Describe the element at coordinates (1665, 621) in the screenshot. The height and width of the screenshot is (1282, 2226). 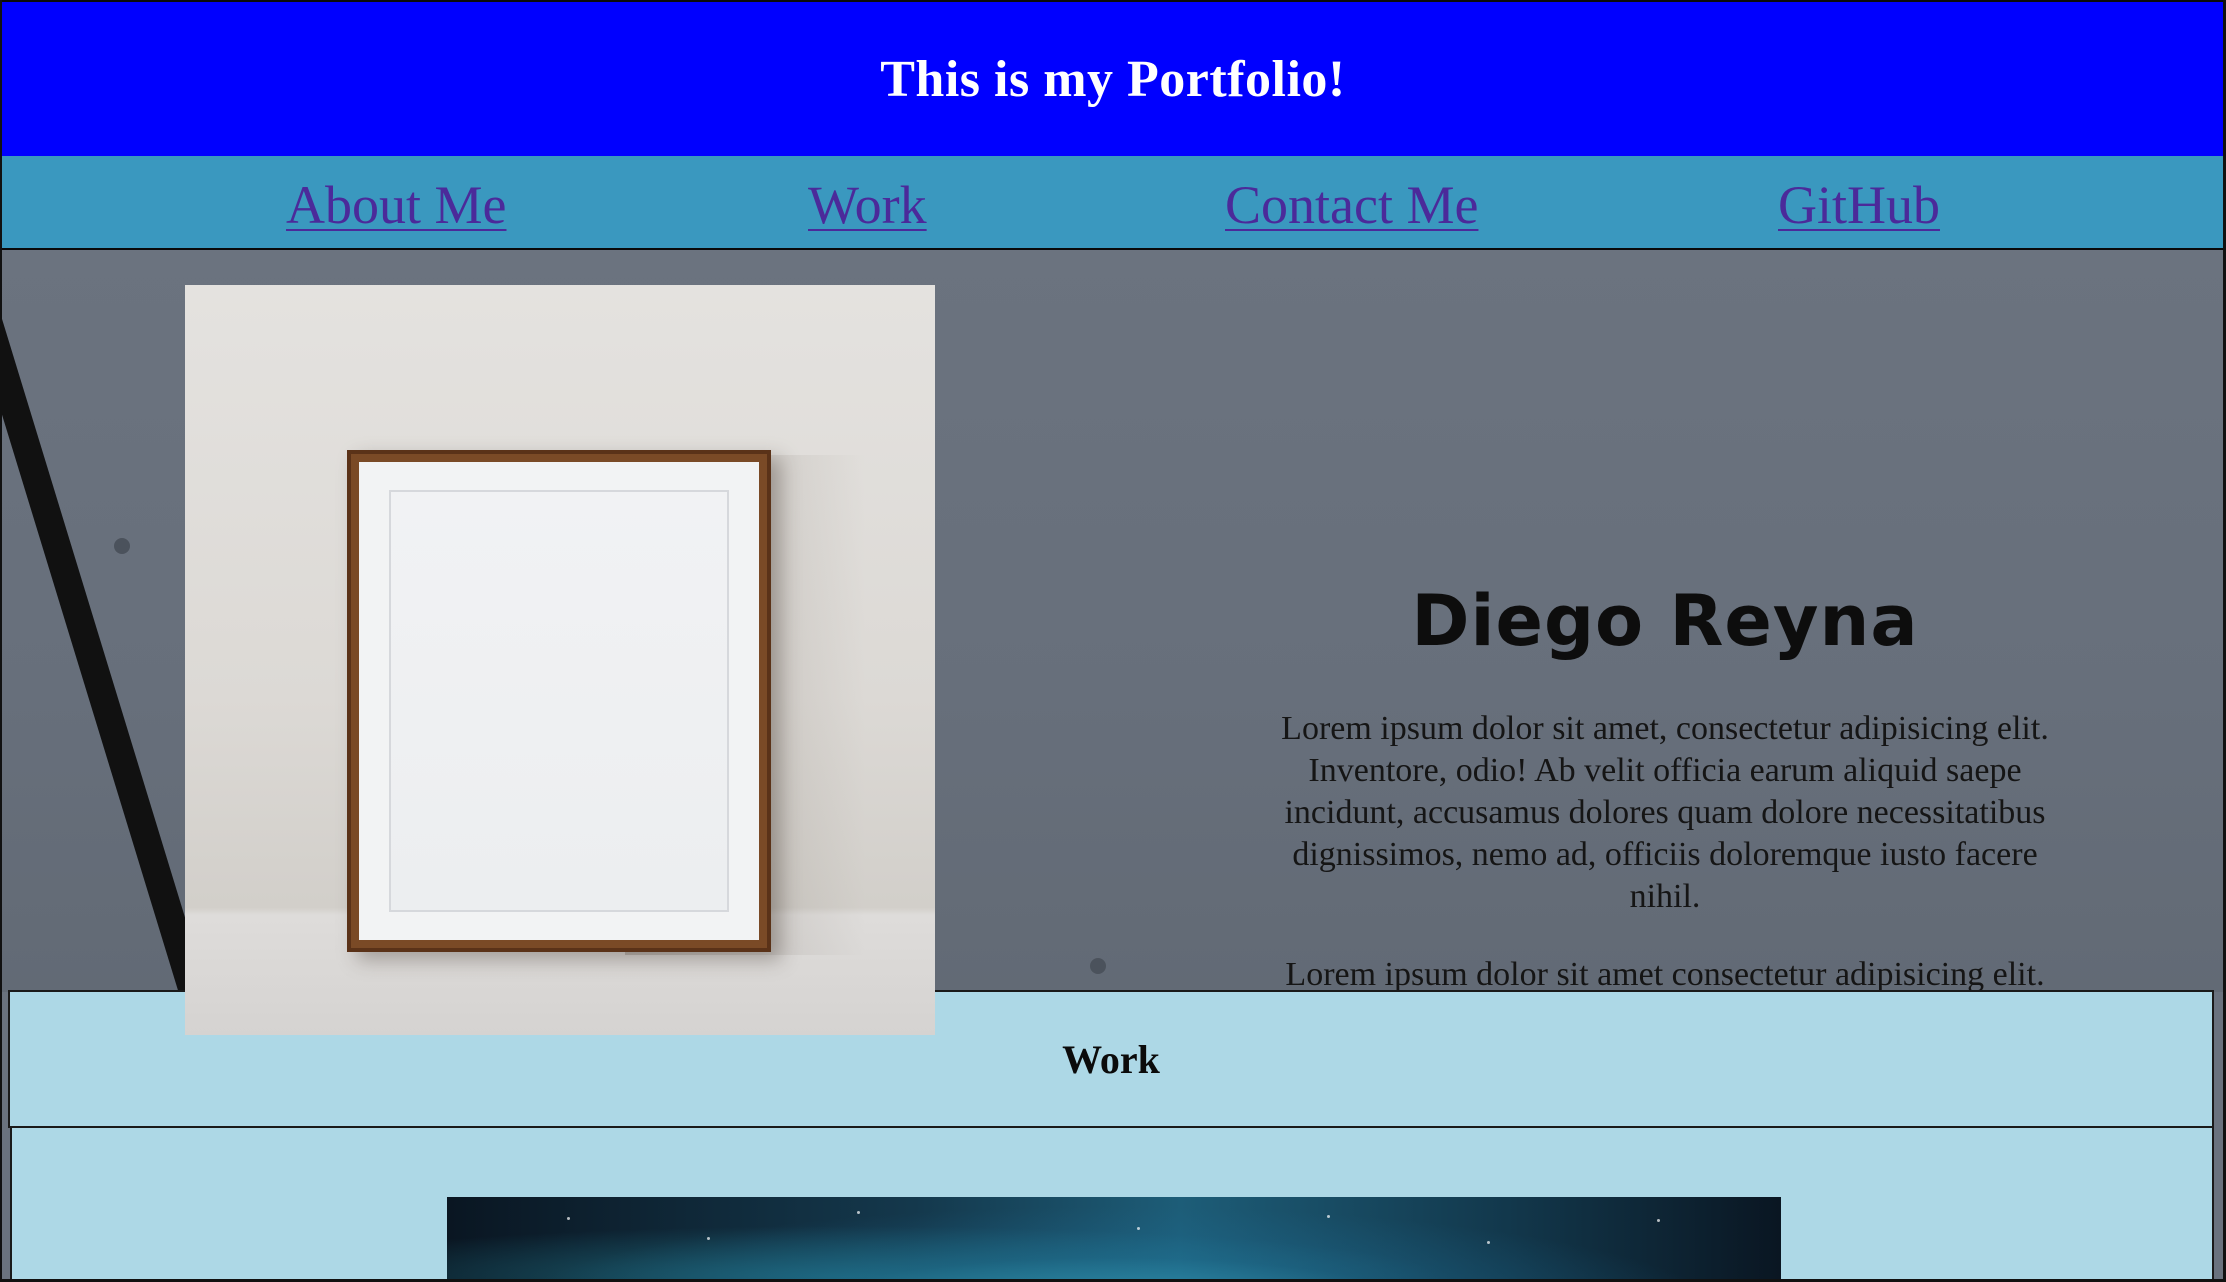
I see `profile-name: Diego Reyna` at that location.